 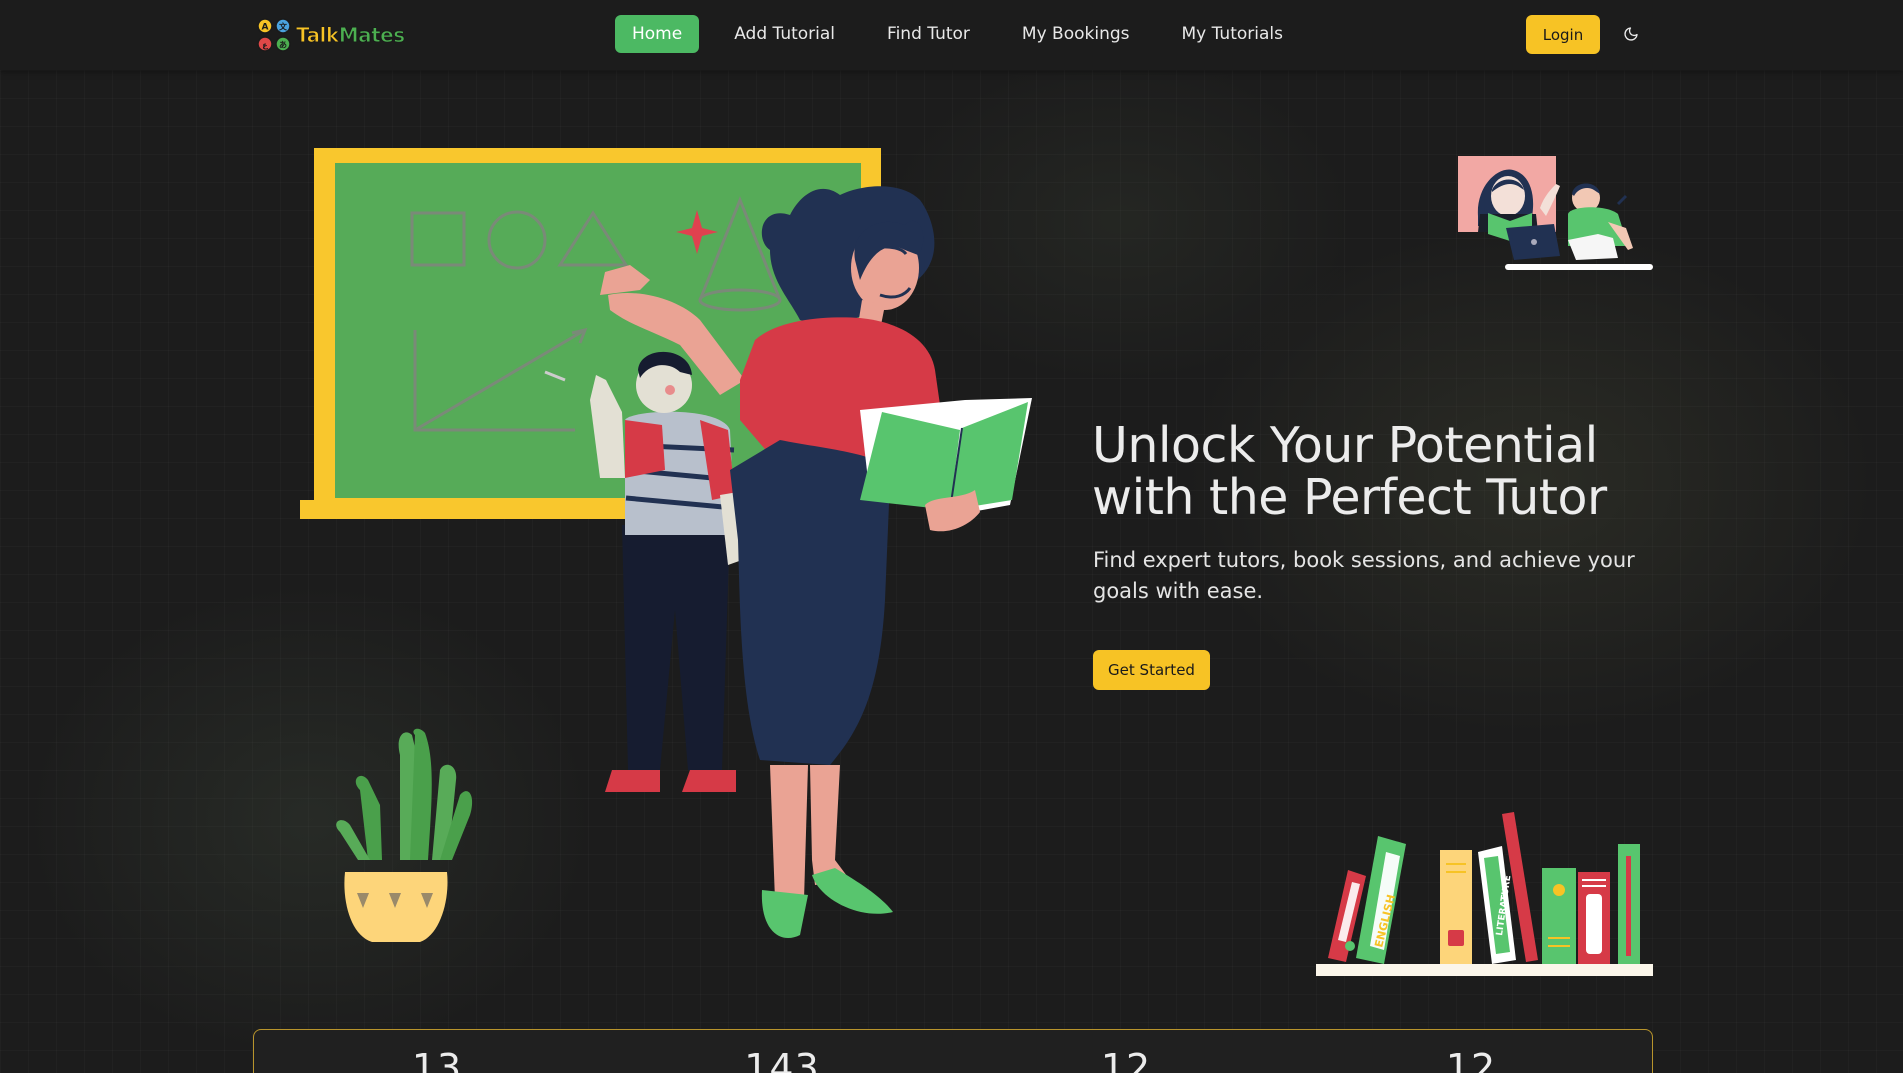 What do you see at coordinates (283, 27) in the screenshot?
I see `logo-letter-chinese: 文` at bounding box center [283, 27].